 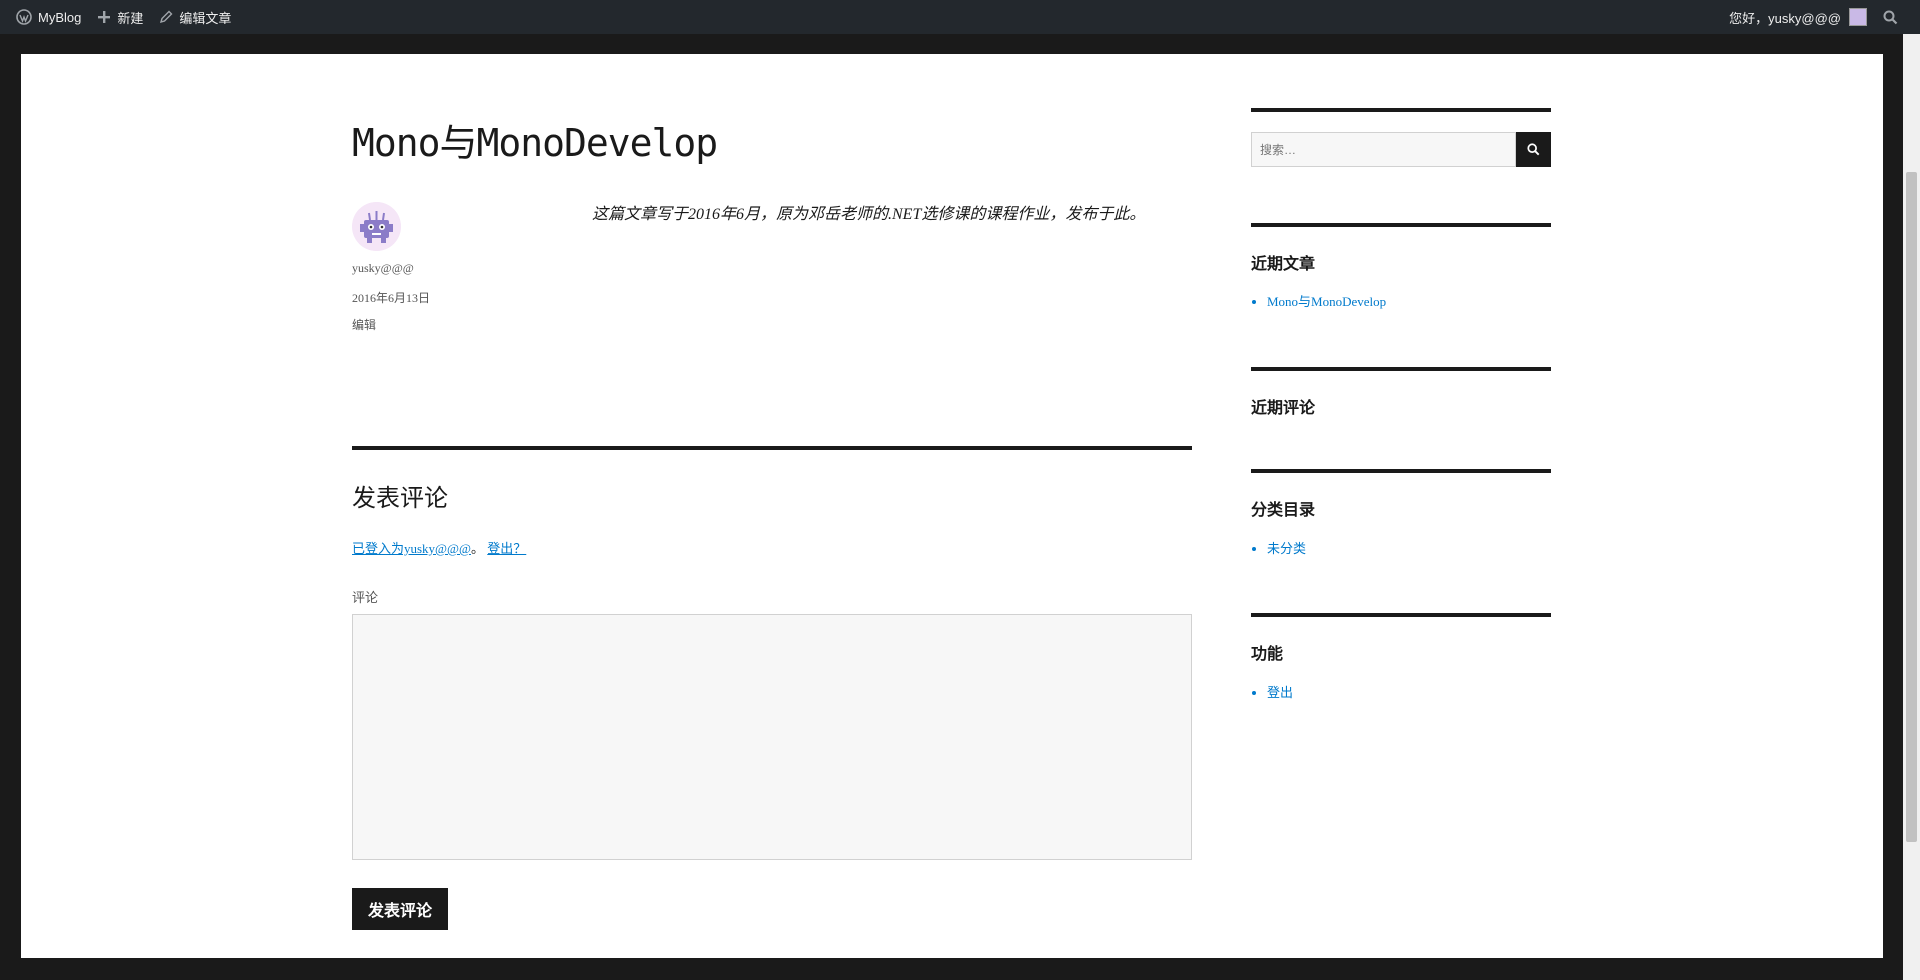 I want to click on logout-sidebar-link: 登出, so click(x=1280, y=692).